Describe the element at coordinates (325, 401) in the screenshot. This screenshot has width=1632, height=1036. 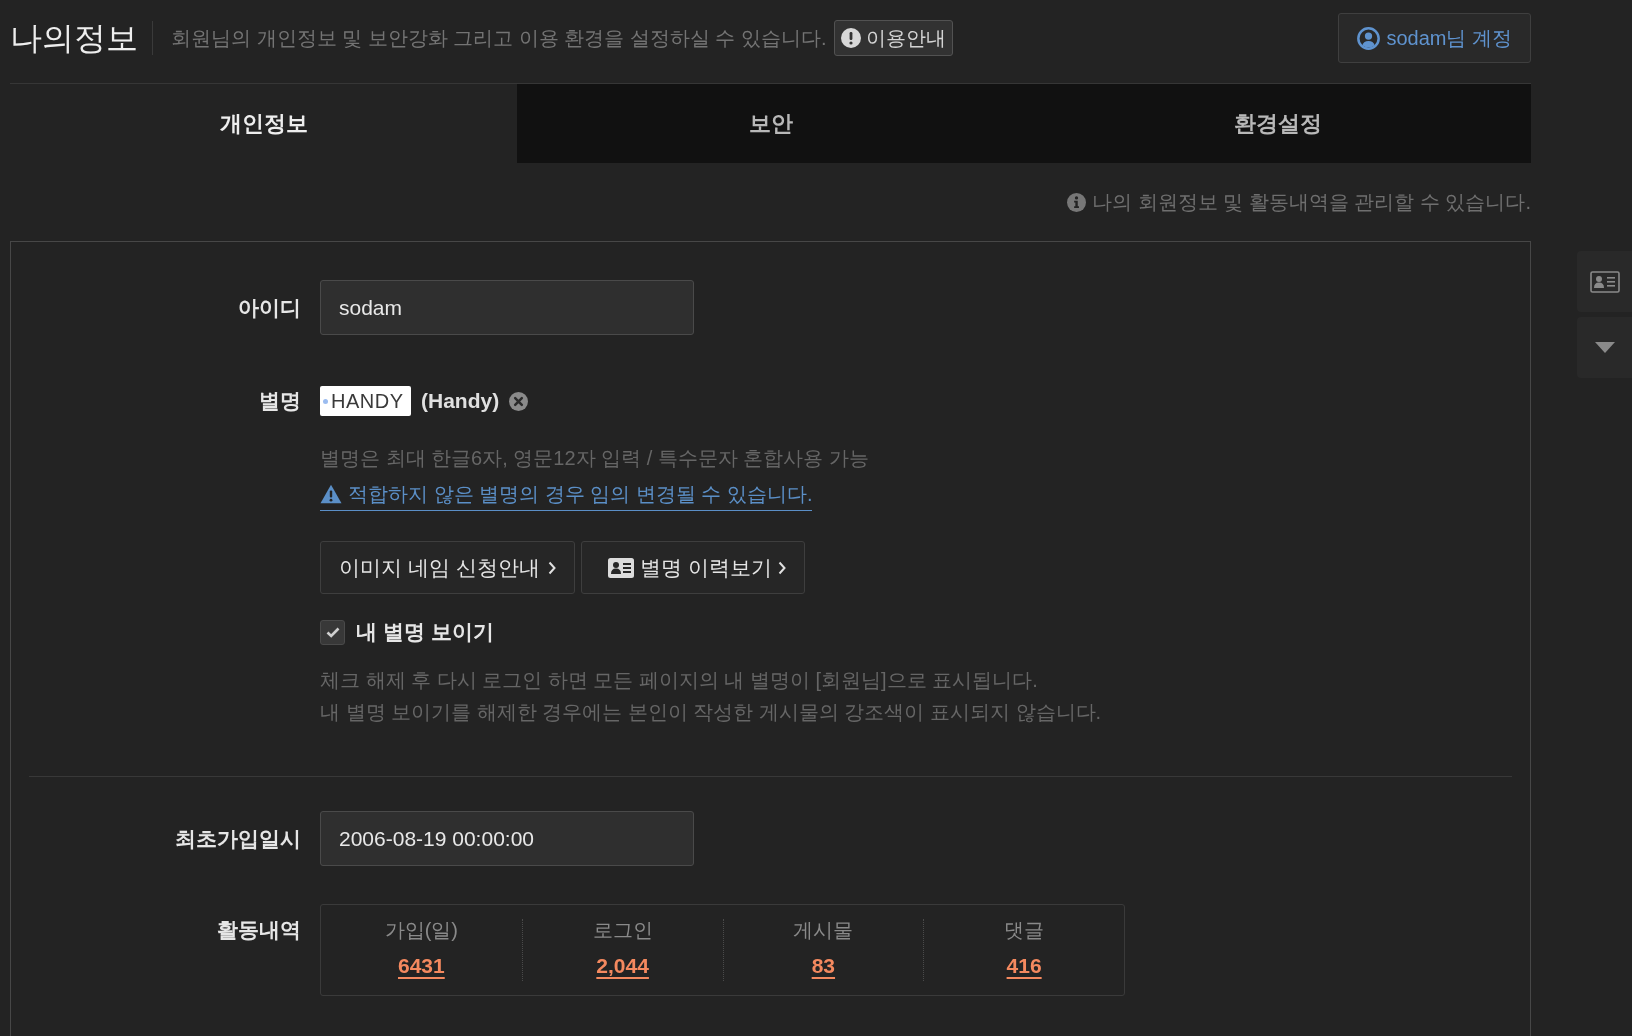
I see `dot-icon` at that location.